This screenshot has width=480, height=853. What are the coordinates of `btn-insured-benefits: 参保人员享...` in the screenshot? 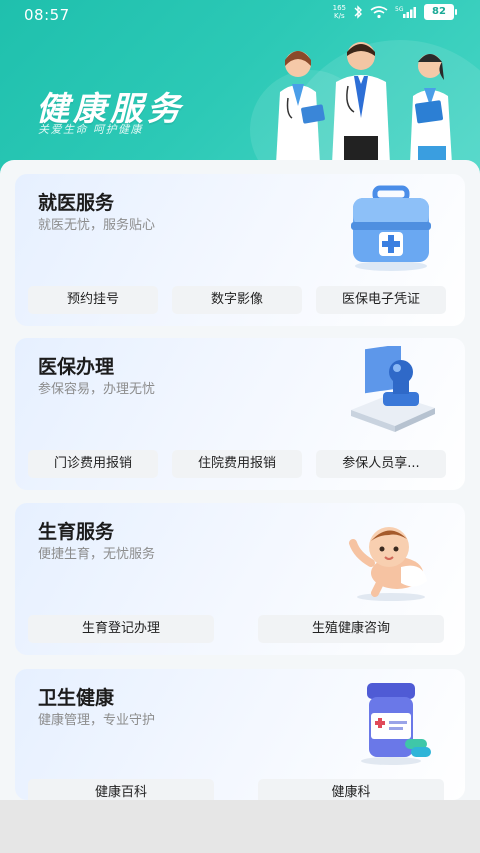 It's located at (381, 464).